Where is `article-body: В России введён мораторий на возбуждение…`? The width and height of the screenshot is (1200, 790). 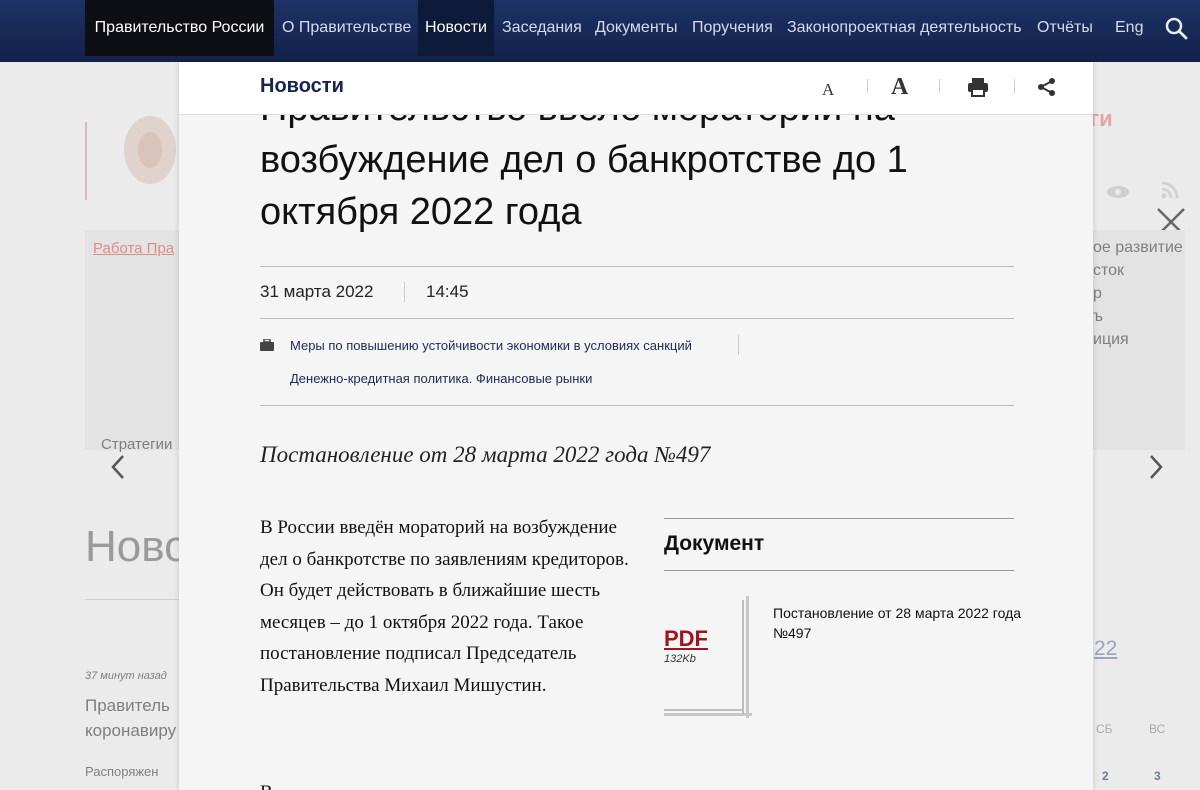
article-body: В России введён мораторий на возбуждение… is located at coordinates (444, 606).